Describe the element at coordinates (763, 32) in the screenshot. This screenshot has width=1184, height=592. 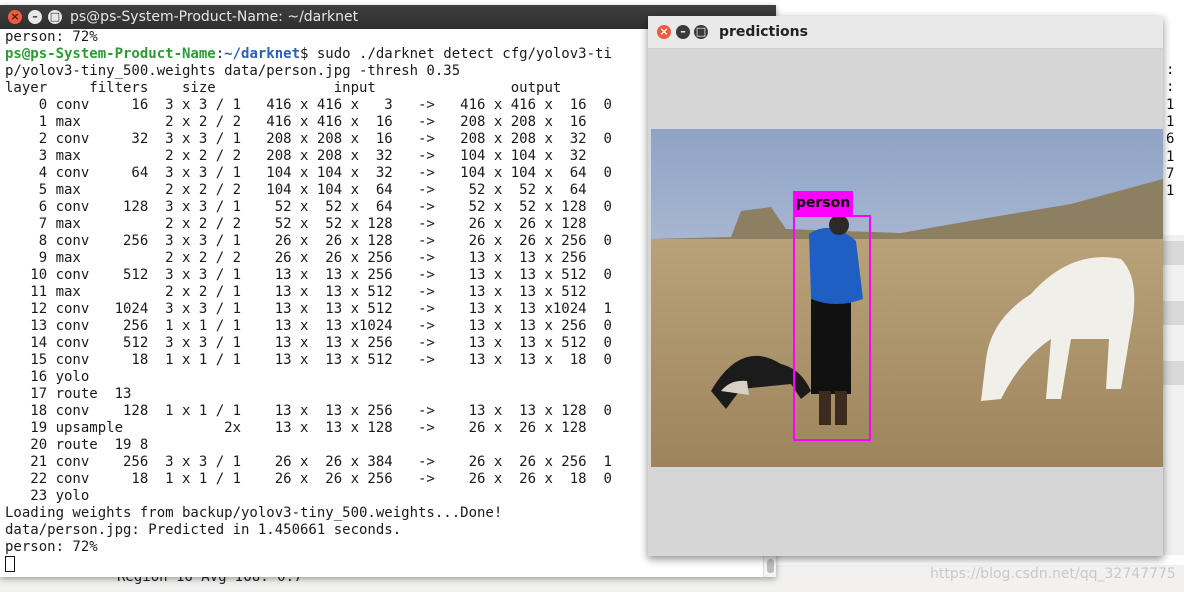
I see `predictions-title: predictions` at that location.